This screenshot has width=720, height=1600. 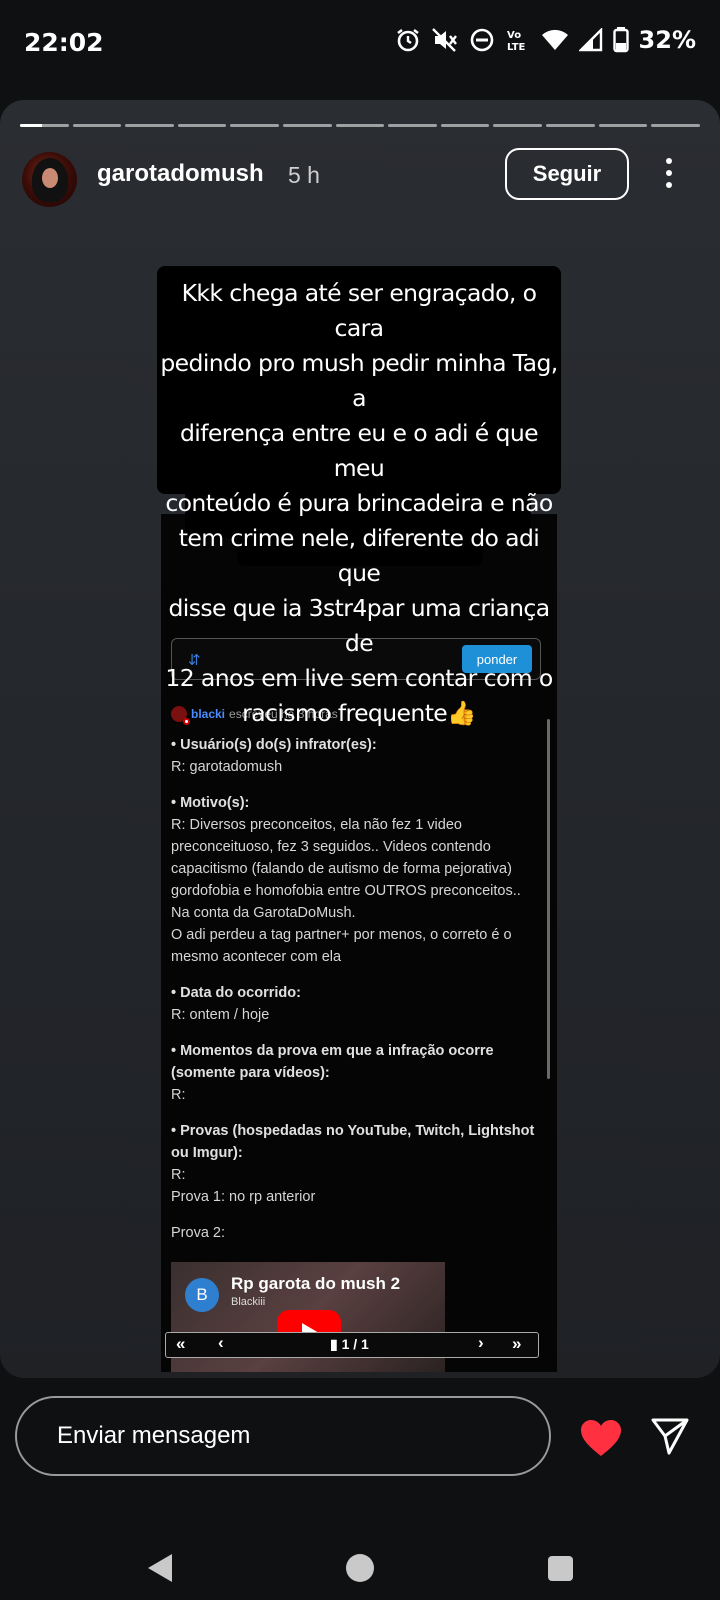 I want to click on post-scrollbar, so click(x=548, y=899).